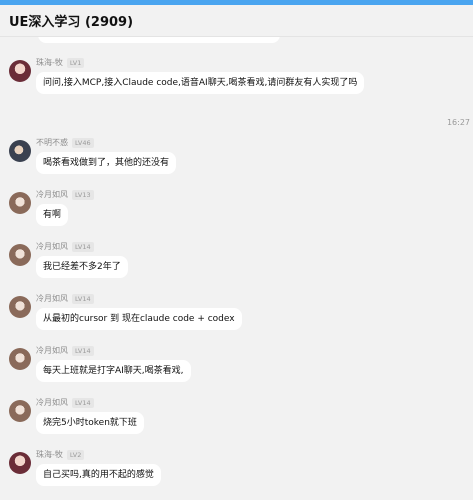  Describe the element at coordinates (75, 62) in the screenshot. I see `level-badge: LV1` at that location.